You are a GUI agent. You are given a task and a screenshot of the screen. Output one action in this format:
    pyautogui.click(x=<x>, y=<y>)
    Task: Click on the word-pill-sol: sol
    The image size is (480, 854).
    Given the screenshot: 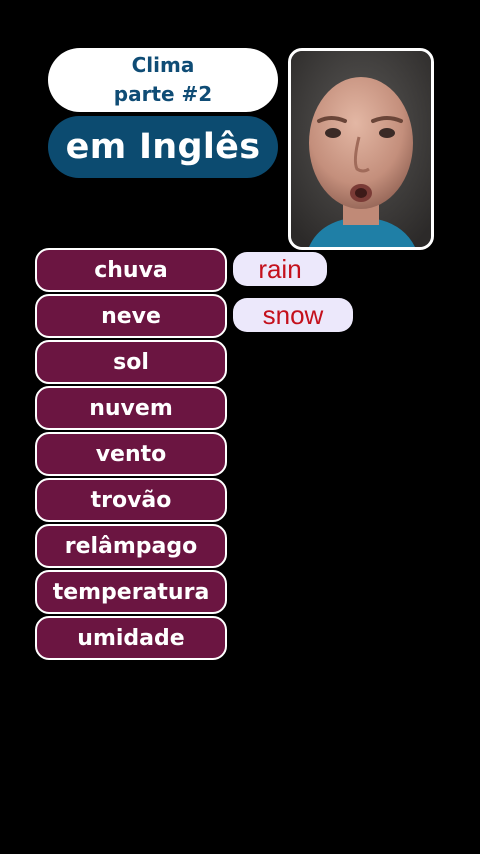 What is the action you would take?
    pyautogui.click(x=131, y=362)
    